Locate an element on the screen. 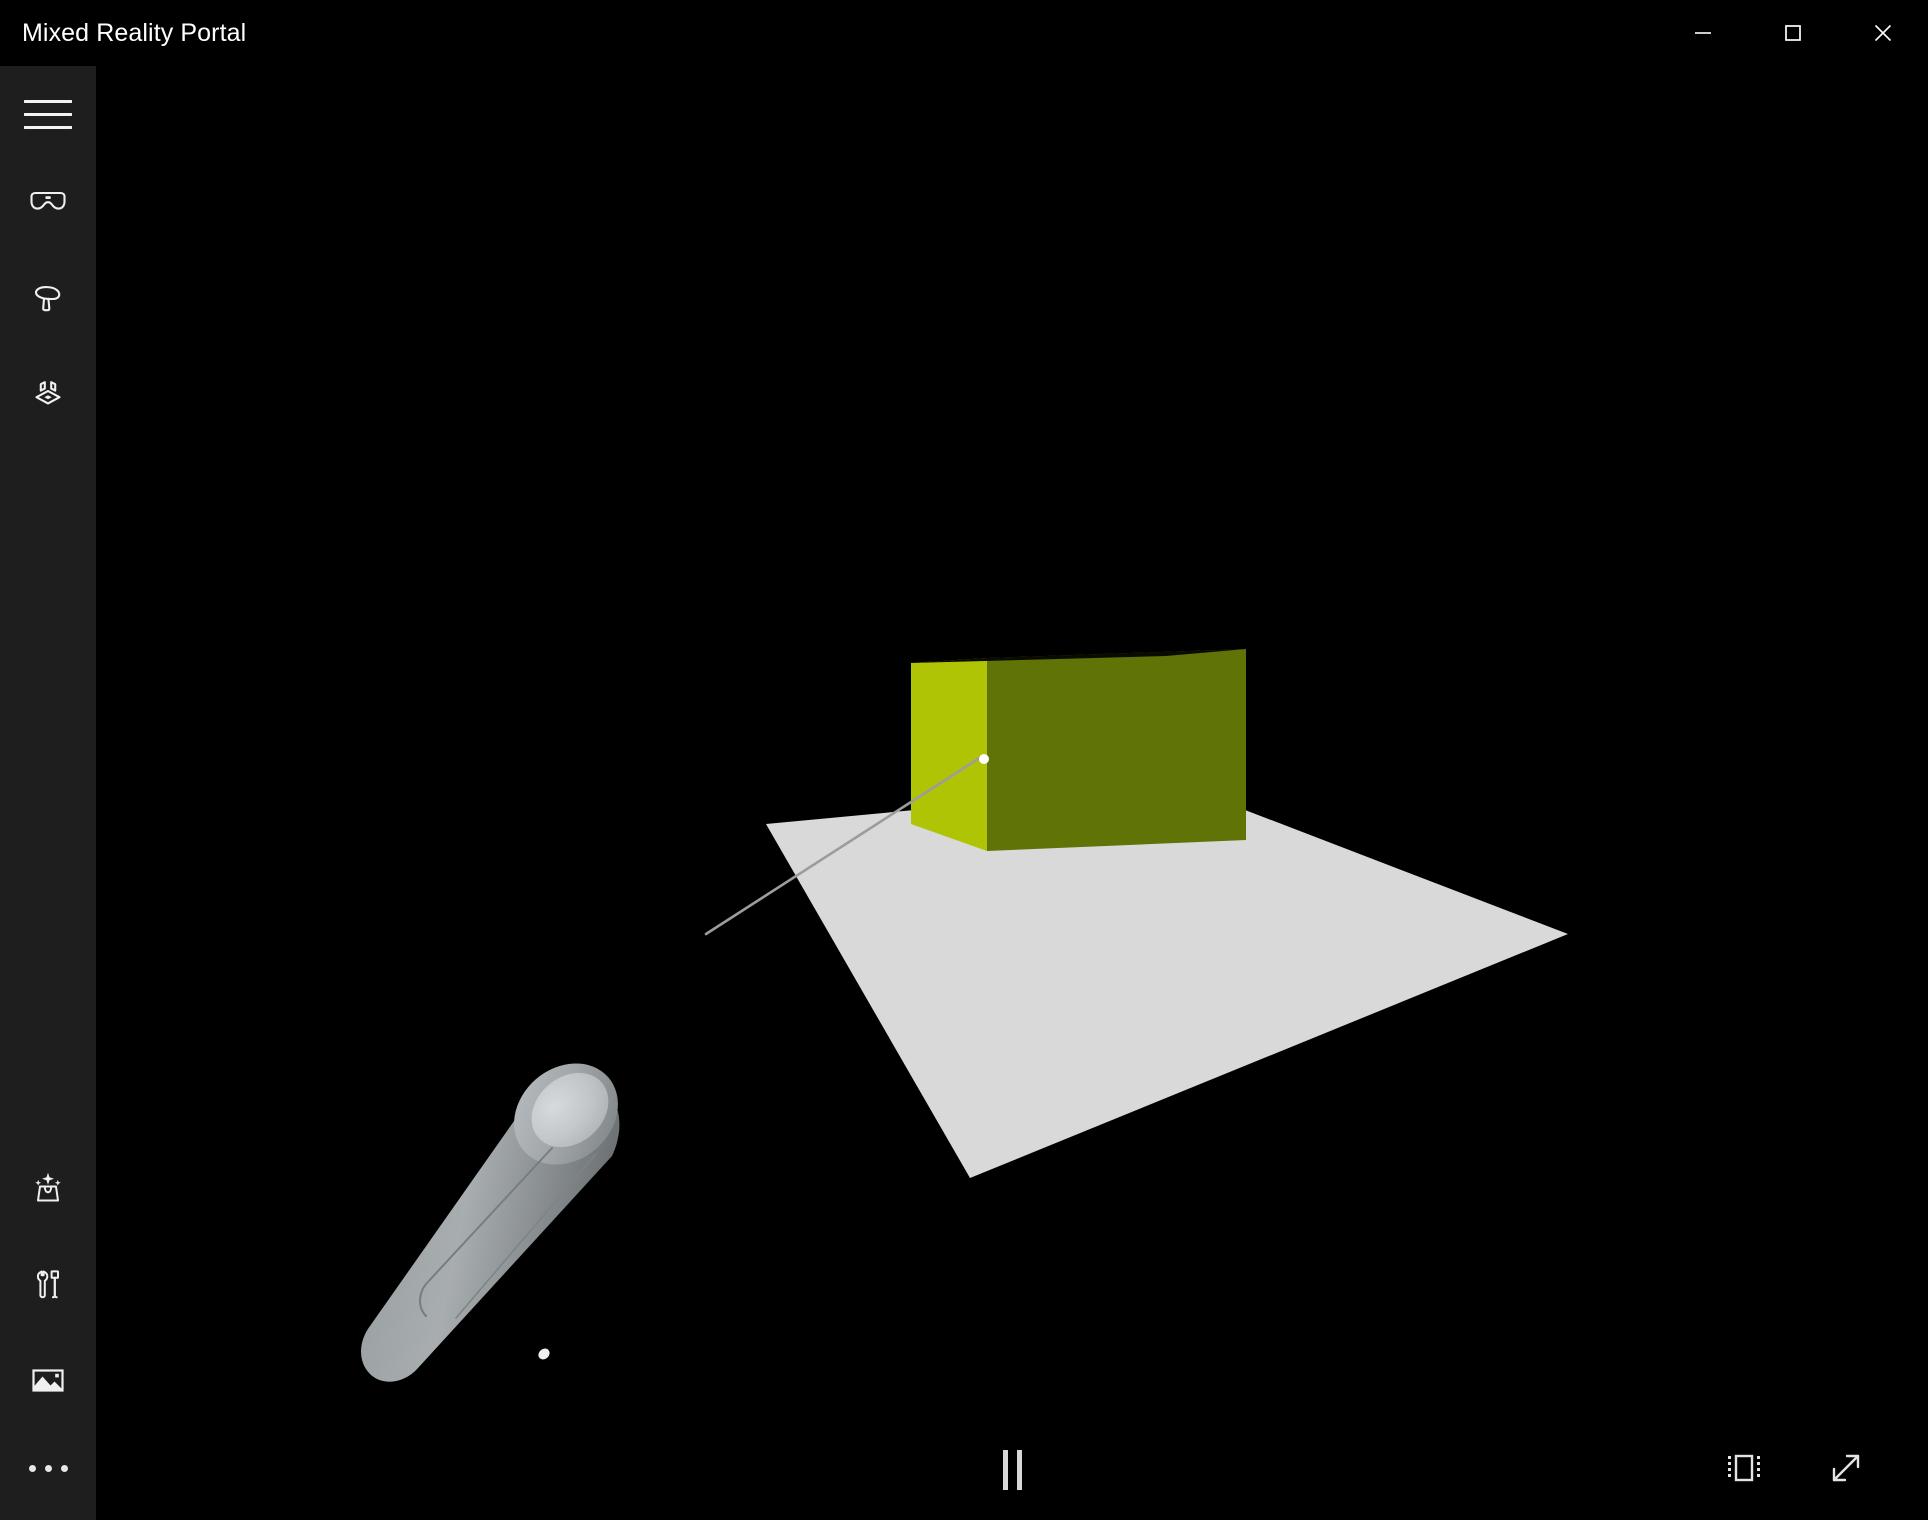 The height and width of the screenshot is (1520, 1928). fit-to-window-icon is located at coordinates (1744, 1468).